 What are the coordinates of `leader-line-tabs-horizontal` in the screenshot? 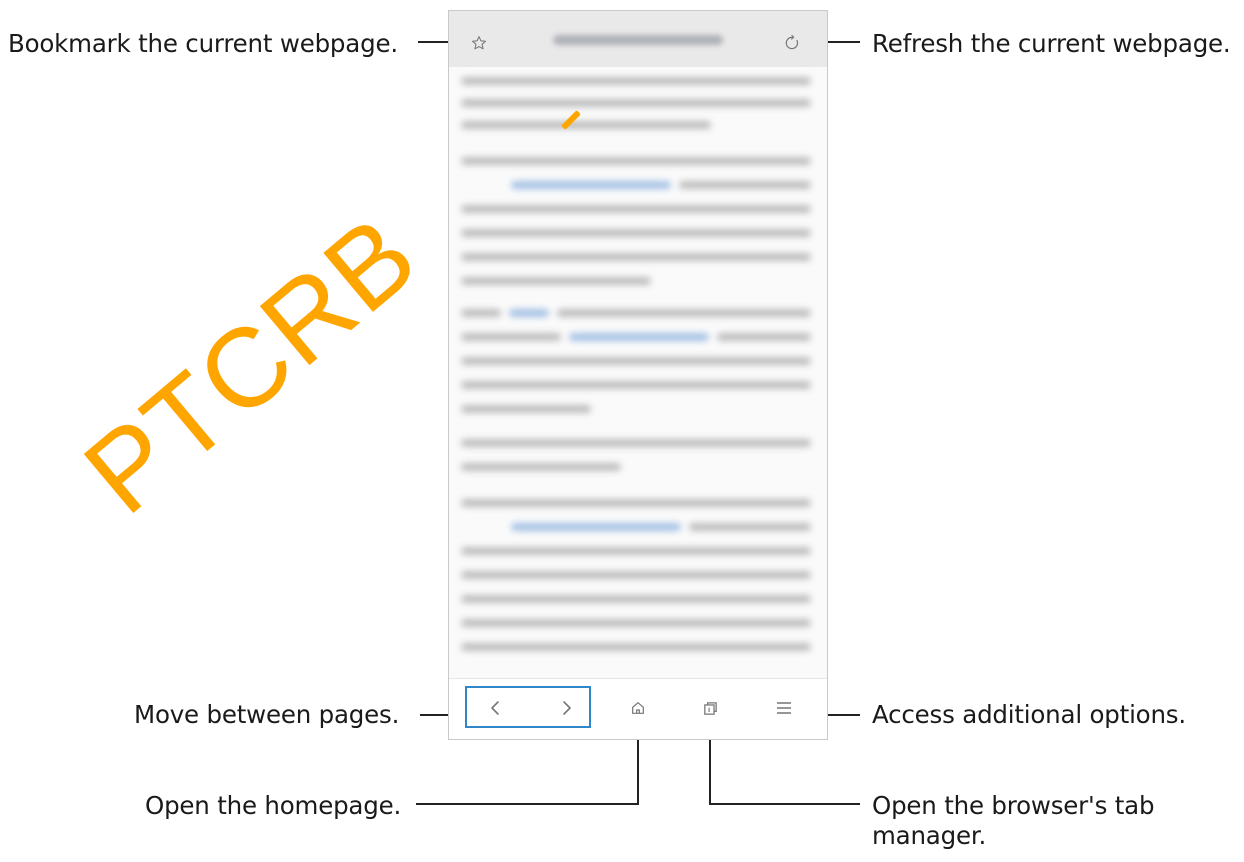 It's located at (784, 804).